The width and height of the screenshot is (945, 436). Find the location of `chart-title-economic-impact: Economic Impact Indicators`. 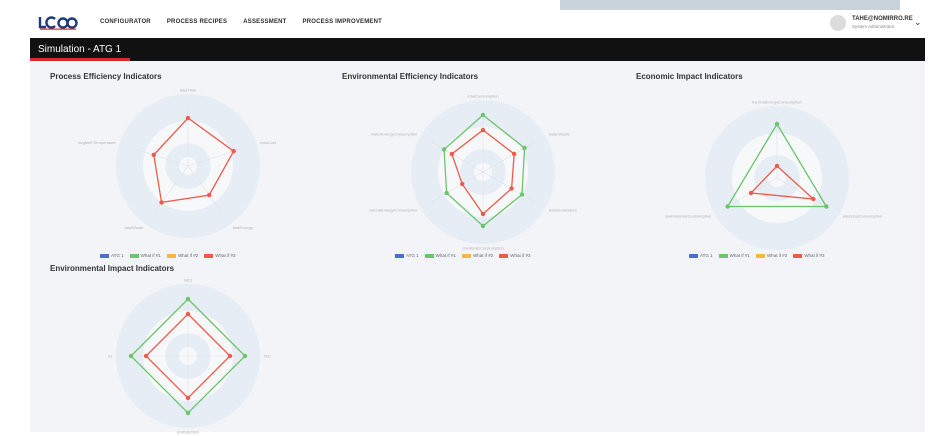

chart-title-economic-impact: Economic Impact Indicators is located at coordinates (689, 76).